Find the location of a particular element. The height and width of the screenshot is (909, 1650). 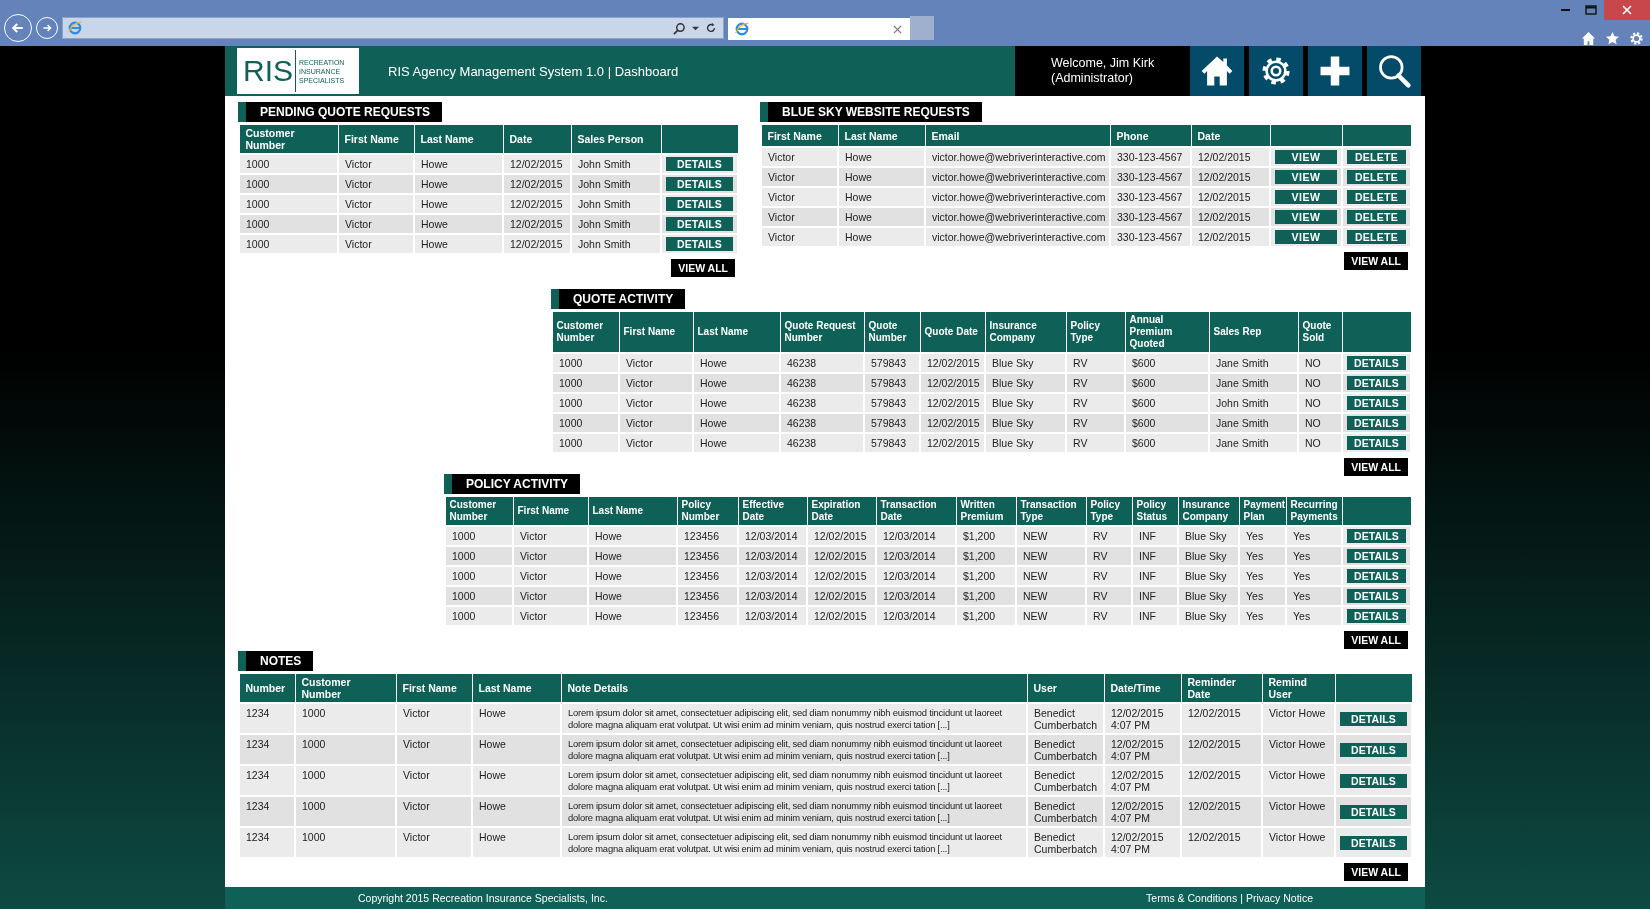

browser-tab is located at coordinates (819, 29).